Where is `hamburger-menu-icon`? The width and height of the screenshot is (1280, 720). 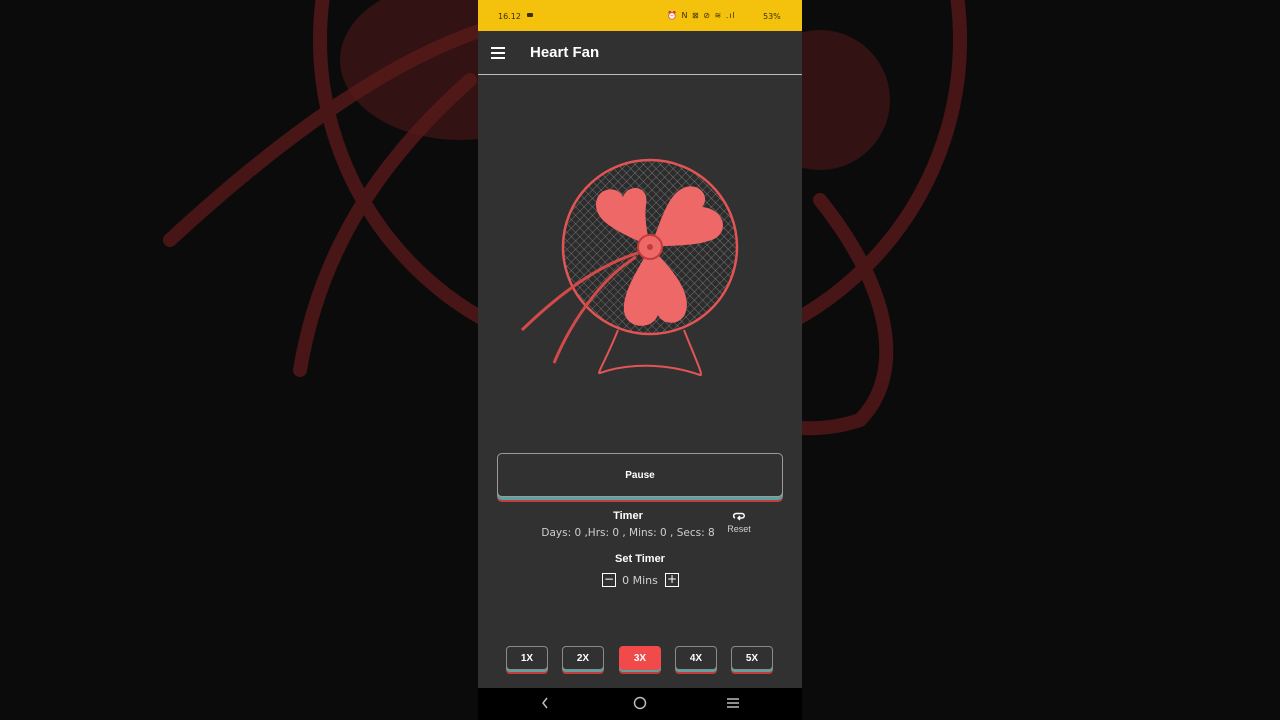
hamburger-menu-icon is located at coordinates (498, 53).